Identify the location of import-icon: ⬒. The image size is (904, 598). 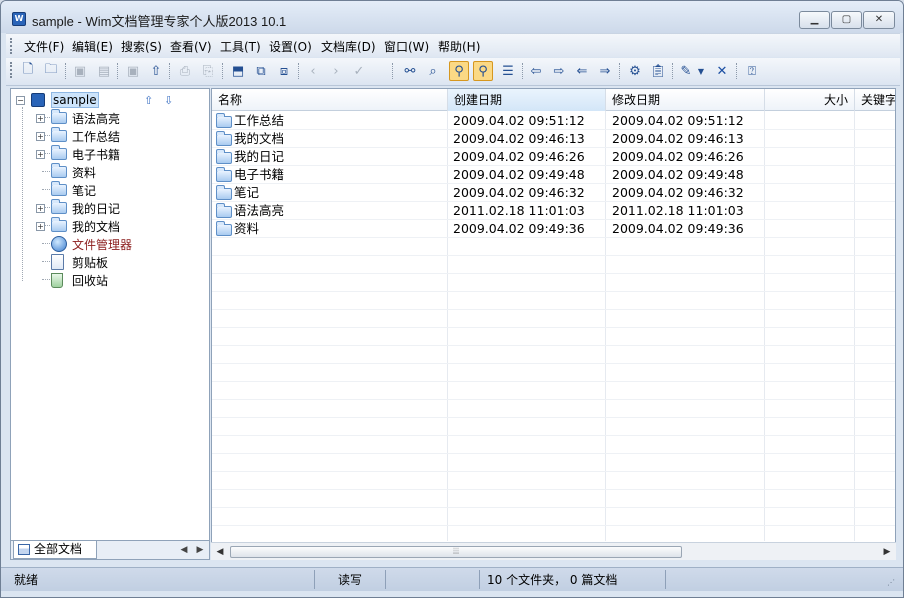
(238, 71).